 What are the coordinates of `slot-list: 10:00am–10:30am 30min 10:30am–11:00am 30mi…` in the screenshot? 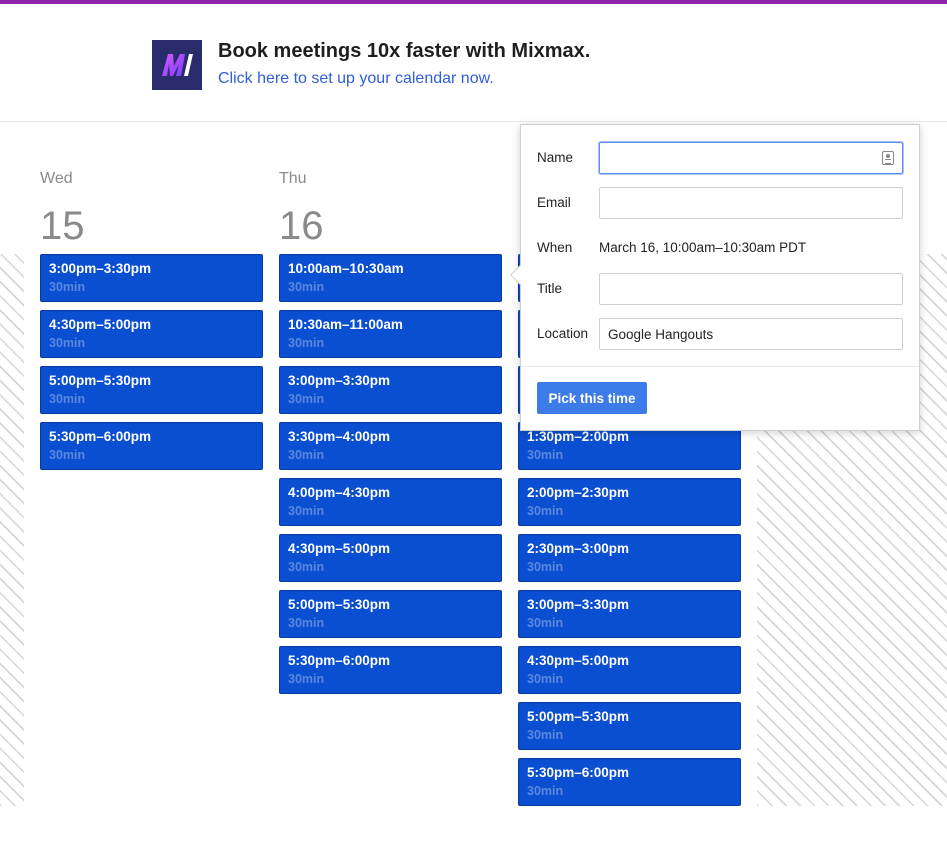 It's located at (391, 478).